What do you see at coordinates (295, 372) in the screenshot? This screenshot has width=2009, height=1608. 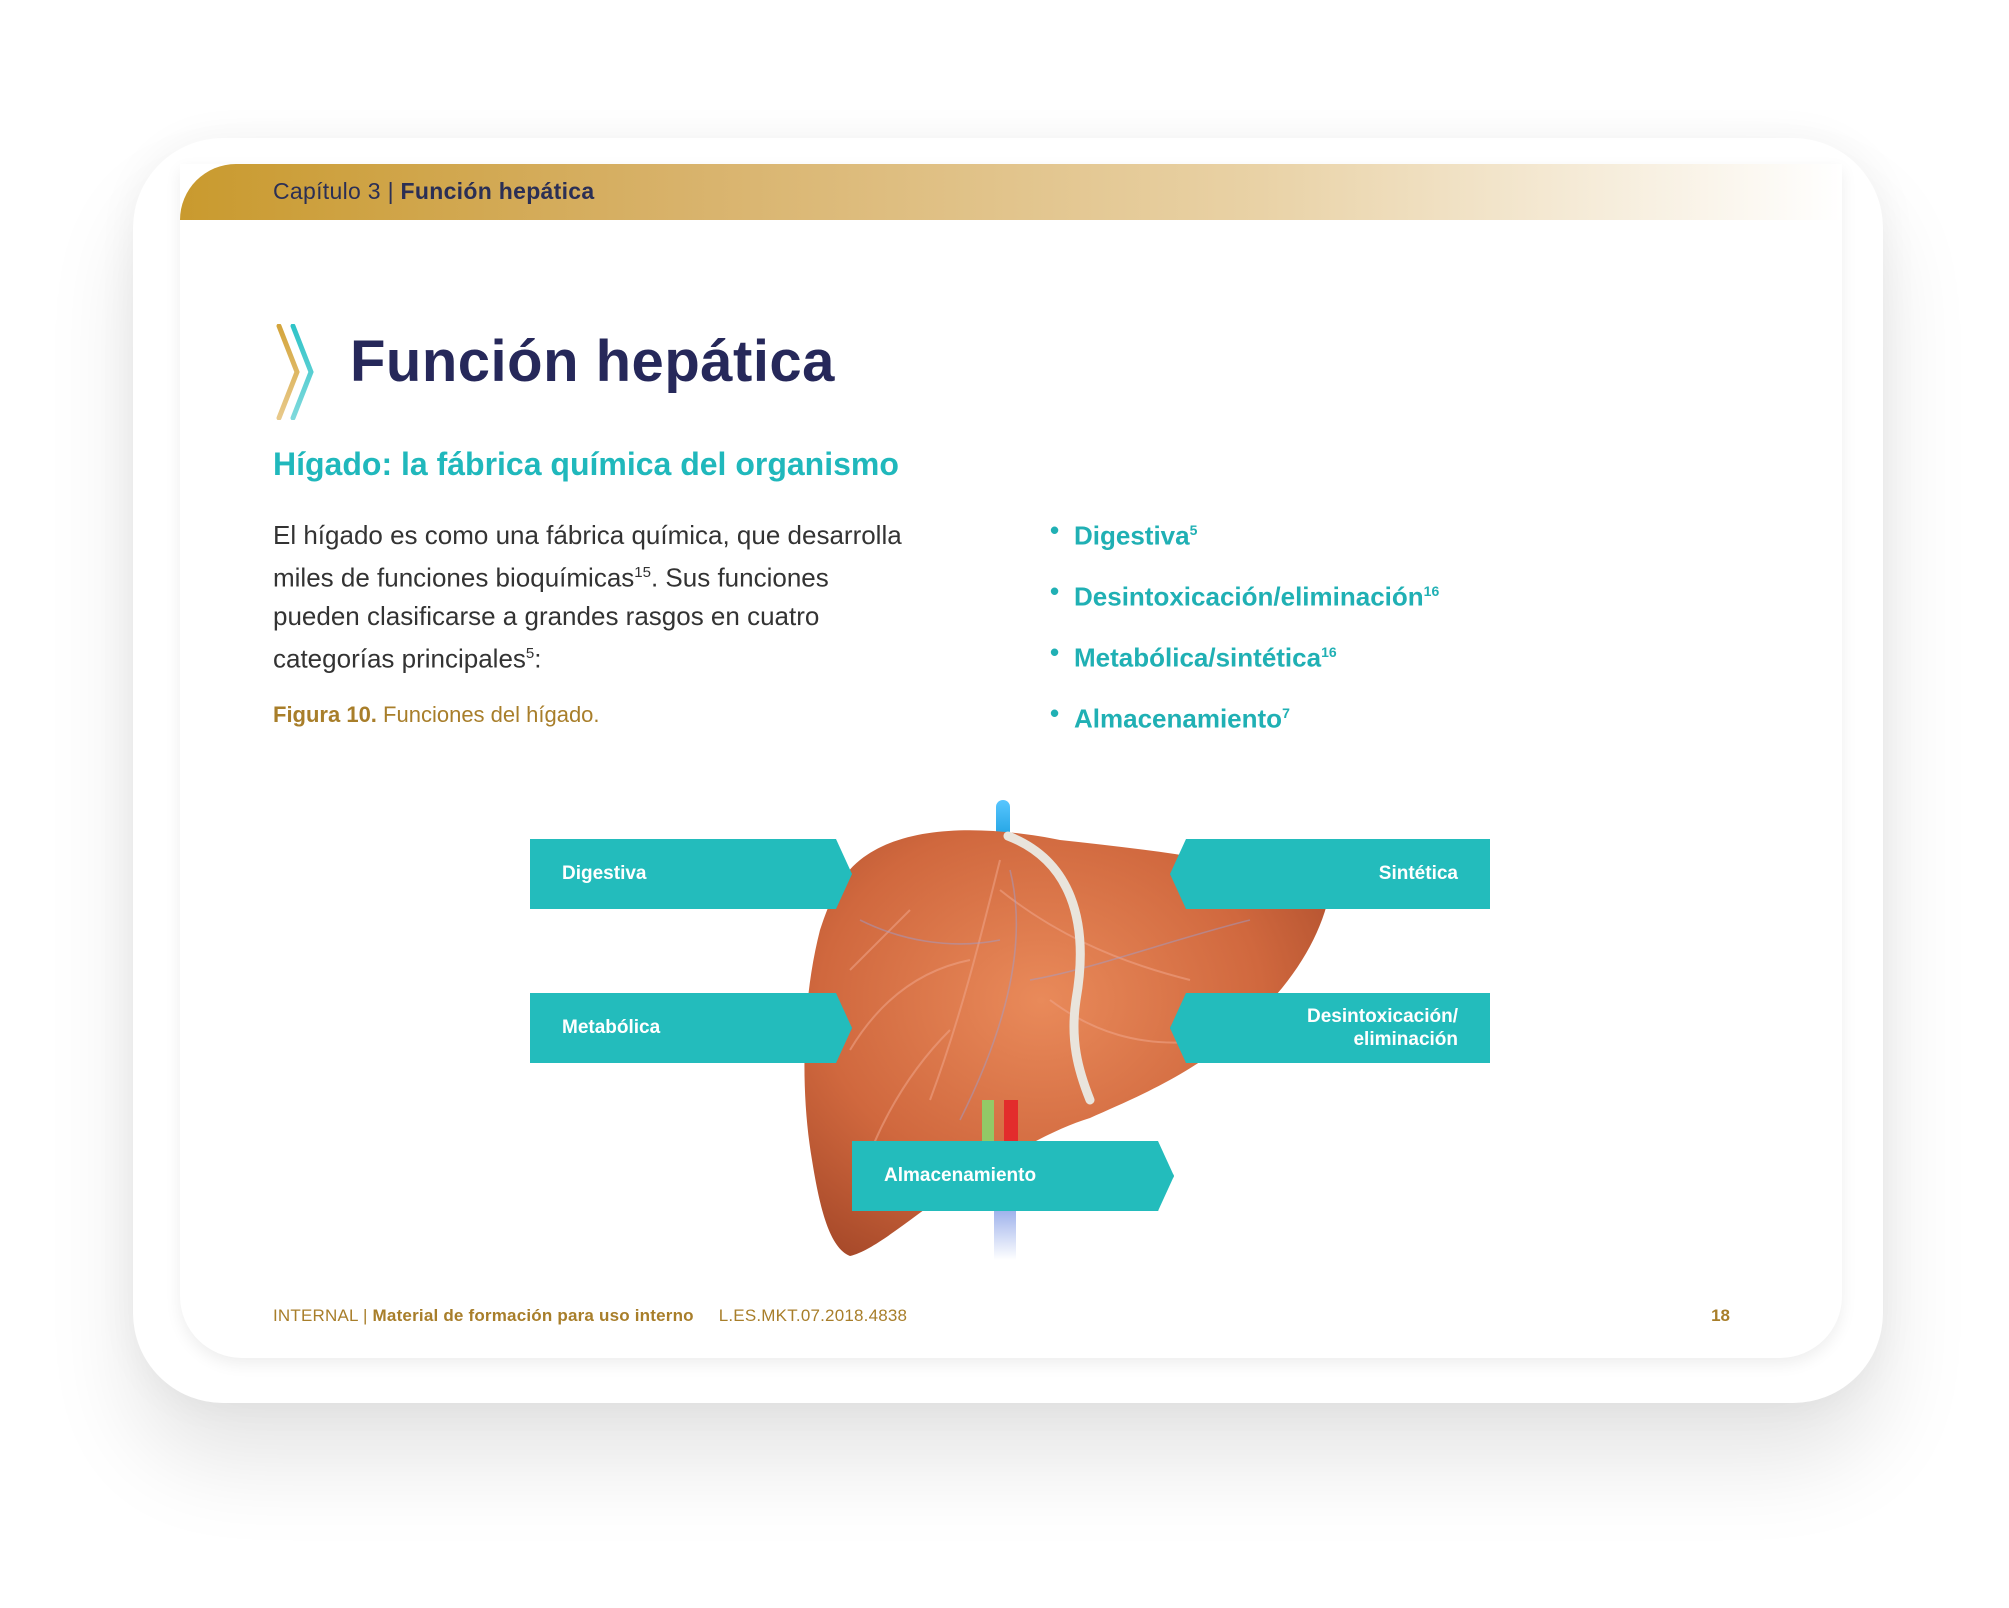 I see `double-chevron-icon` at bounding box center [295, 372].